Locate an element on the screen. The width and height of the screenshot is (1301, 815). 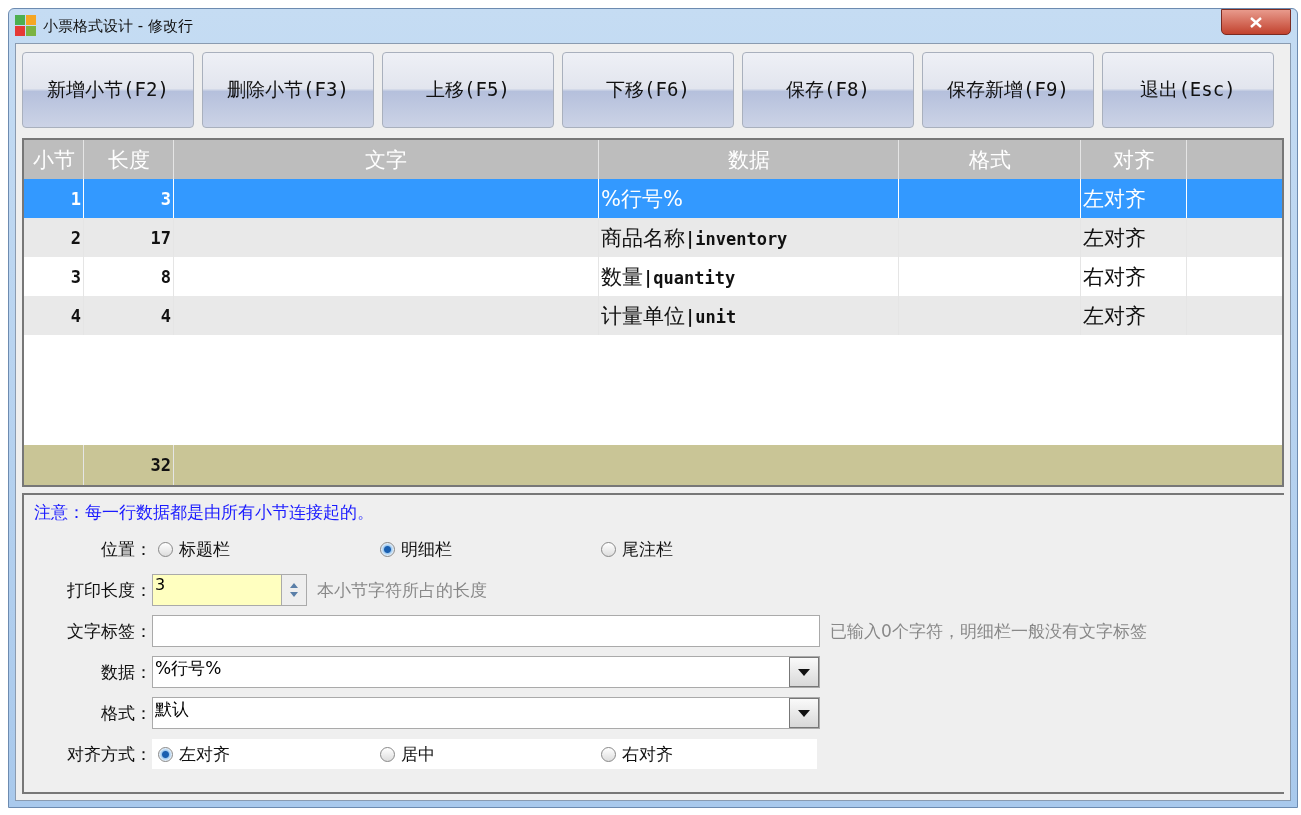
table-cell-text: 数量|quantity is located at coordinates (668, 277).